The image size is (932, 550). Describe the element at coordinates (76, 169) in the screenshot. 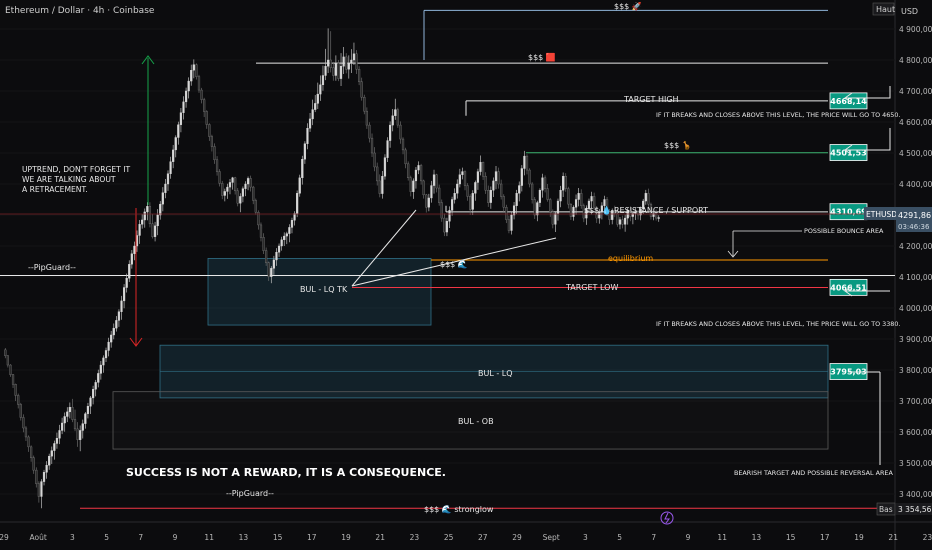

I see `uptrend-line-1: UPTREND, DON'T FORGET IT` at that location.